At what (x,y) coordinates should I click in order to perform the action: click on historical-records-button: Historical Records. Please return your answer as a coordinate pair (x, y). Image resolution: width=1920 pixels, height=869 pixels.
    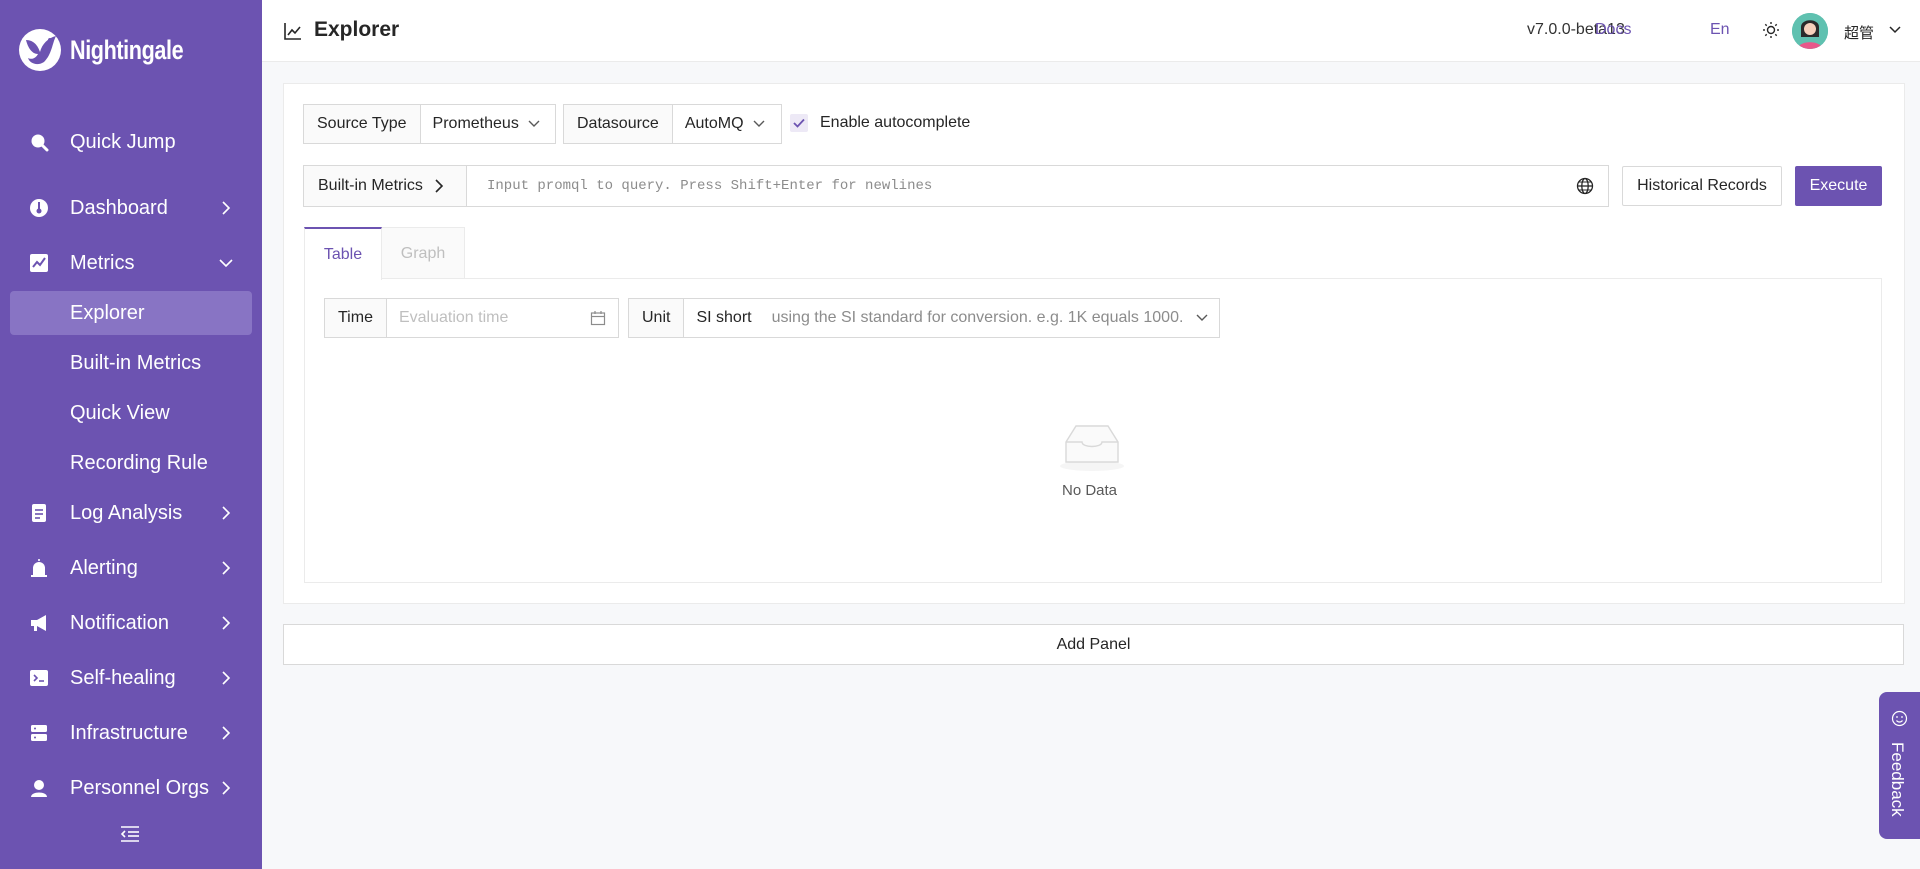
    Looking at the image, I should click on (1702, 186).